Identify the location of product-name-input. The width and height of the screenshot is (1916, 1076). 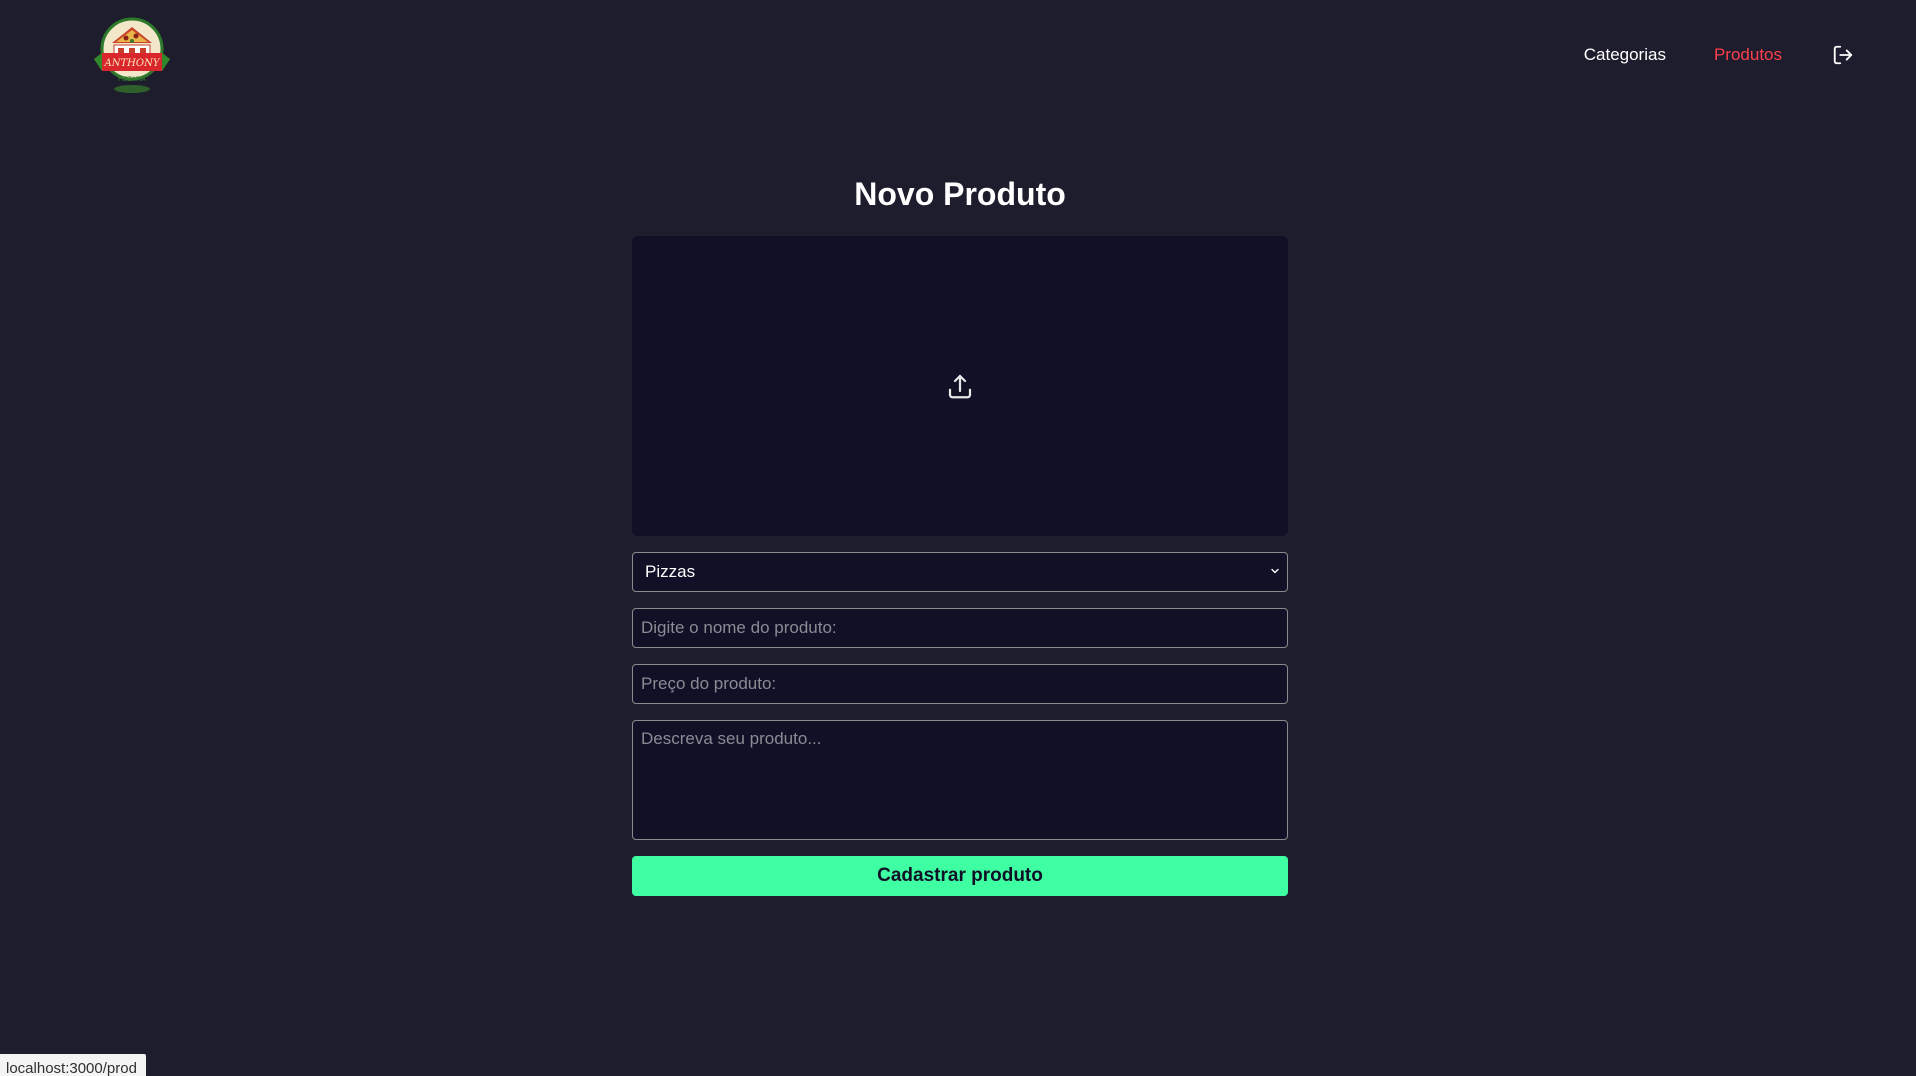
(960, 628).